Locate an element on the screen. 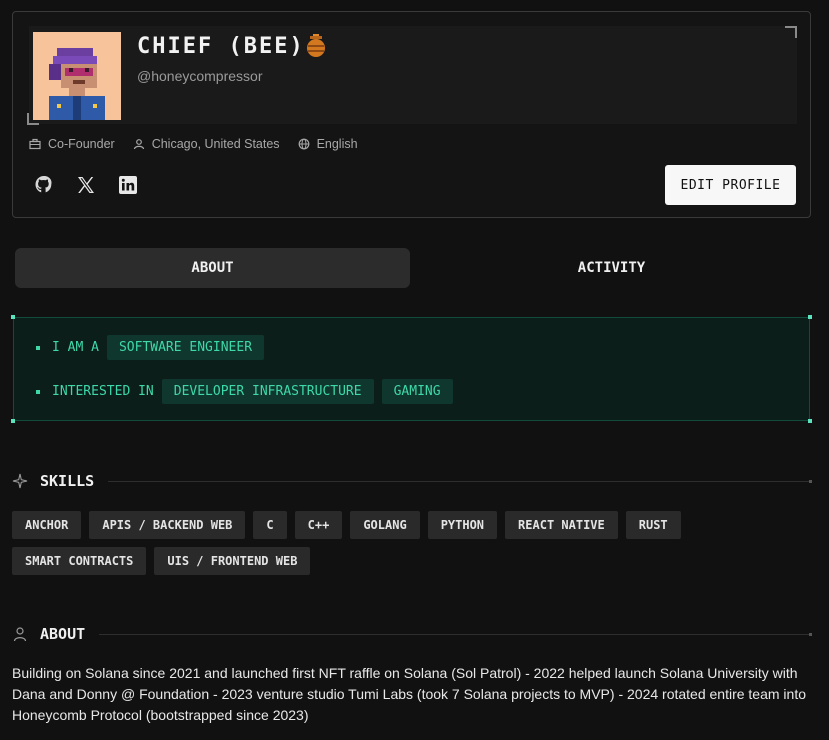 This screenshot has height=740, width=829. interest-chip: DEVELOPER INFRASTRUCTURE is located at coordinates (267, 391).